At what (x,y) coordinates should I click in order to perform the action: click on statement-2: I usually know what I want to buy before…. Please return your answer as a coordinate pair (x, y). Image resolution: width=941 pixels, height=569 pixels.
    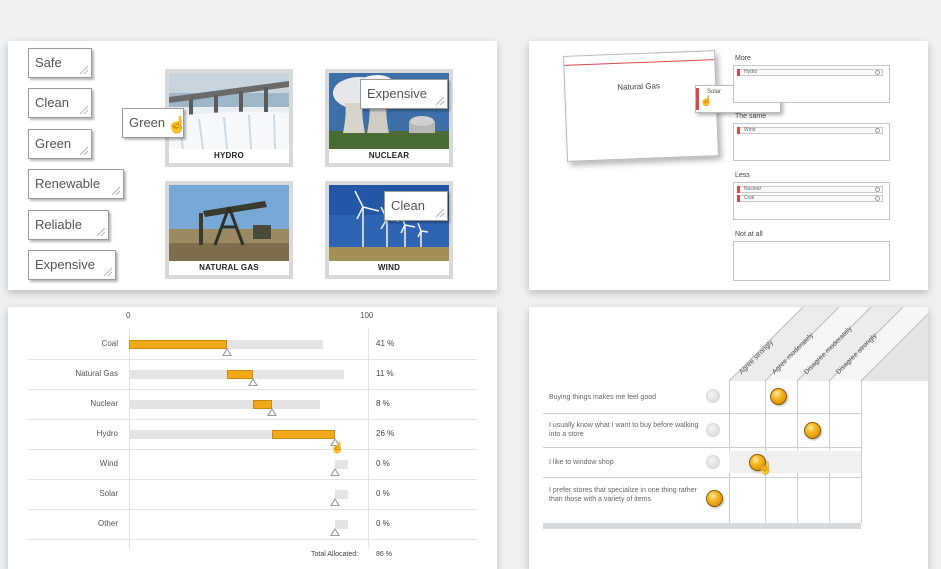
    Looking at the image, I should click on (624, 430).